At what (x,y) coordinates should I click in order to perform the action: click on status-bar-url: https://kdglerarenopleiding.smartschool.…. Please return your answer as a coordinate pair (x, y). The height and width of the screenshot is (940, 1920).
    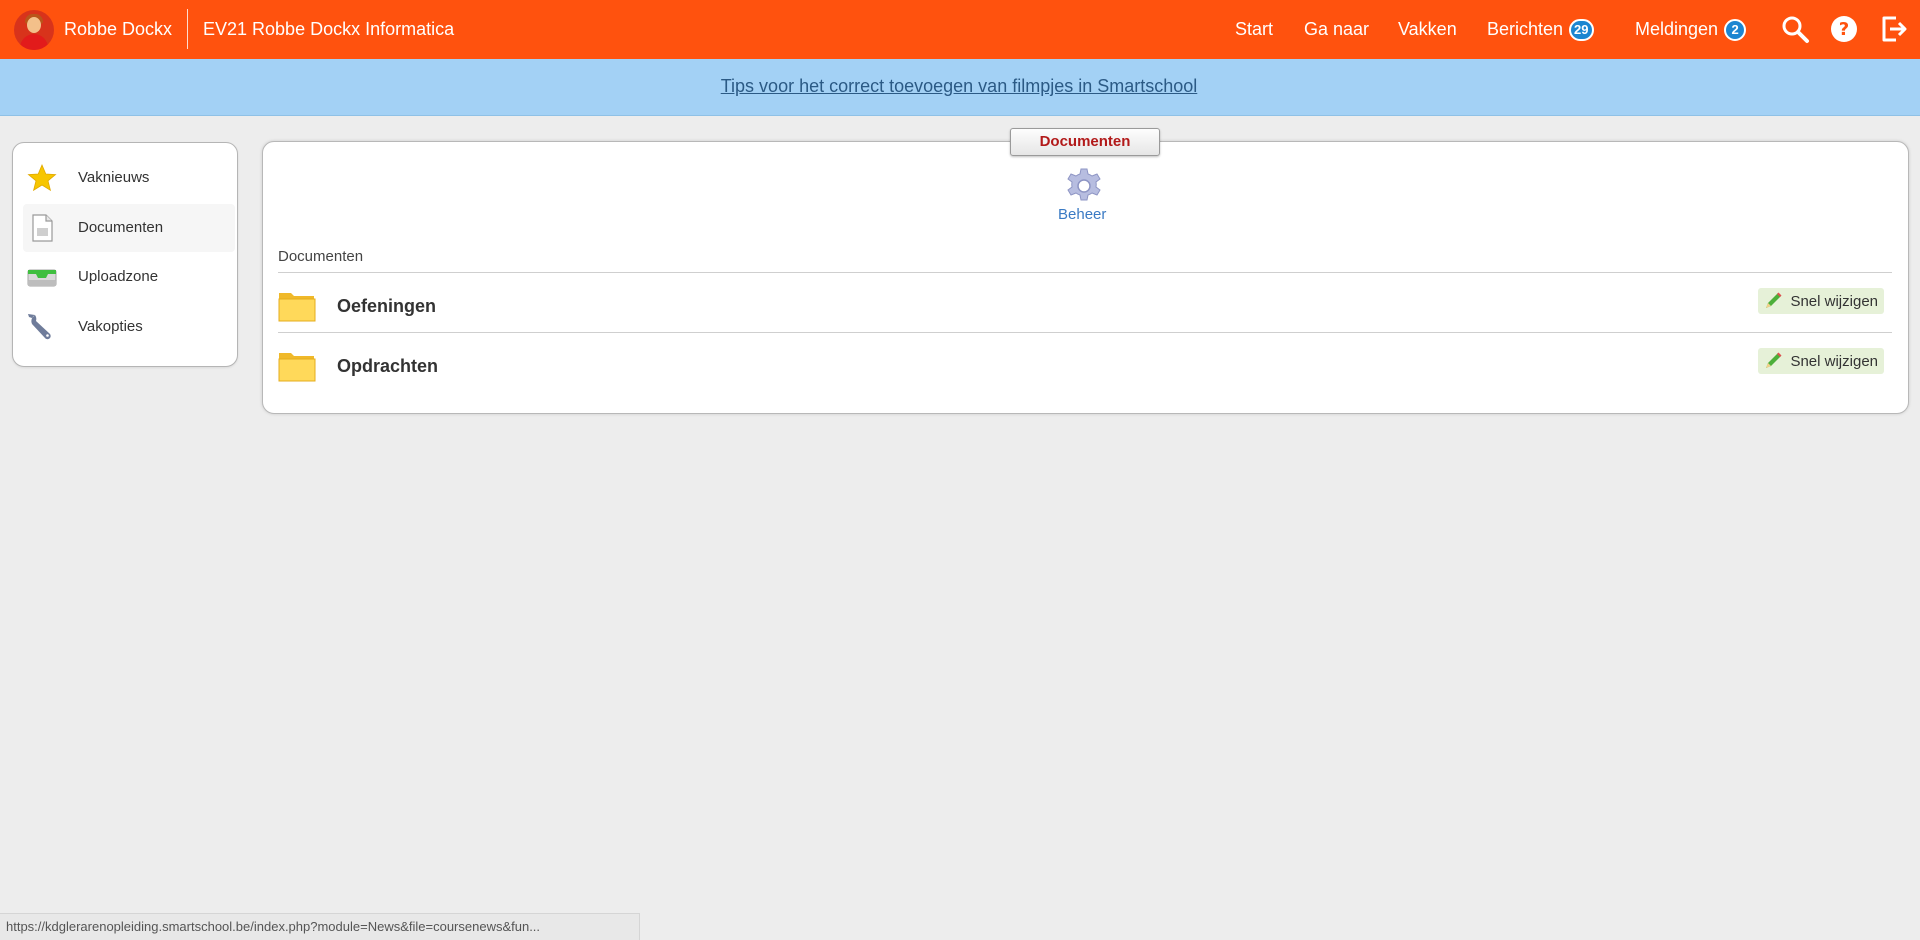
    Looking at the image, I should click on (320, 926).